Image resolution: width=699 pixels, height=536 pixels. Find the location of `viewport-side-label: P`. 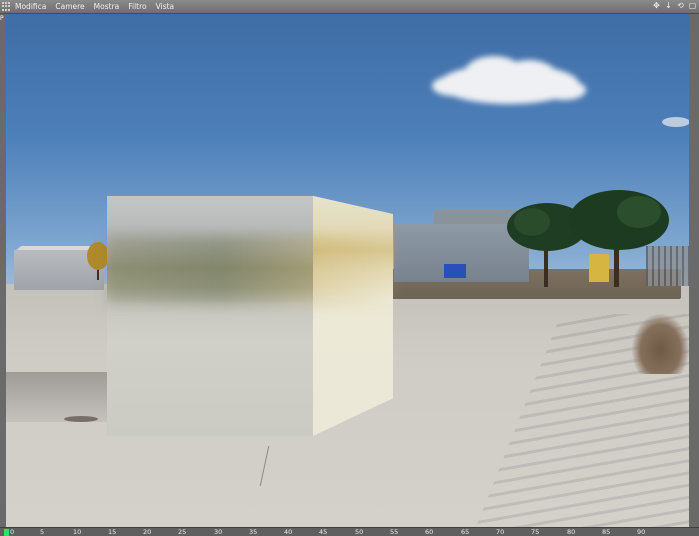

viewport-side-label: P is located at coordinates (2, 18).